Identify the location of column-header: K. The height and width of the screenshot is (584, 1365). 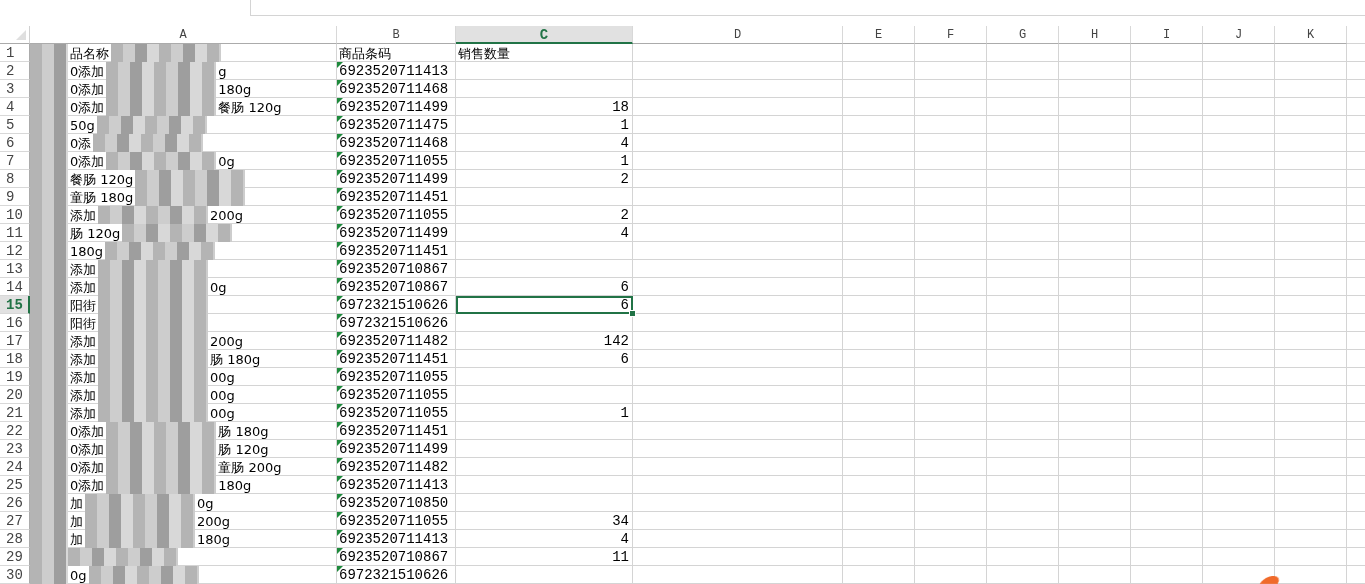
(1311, 35).